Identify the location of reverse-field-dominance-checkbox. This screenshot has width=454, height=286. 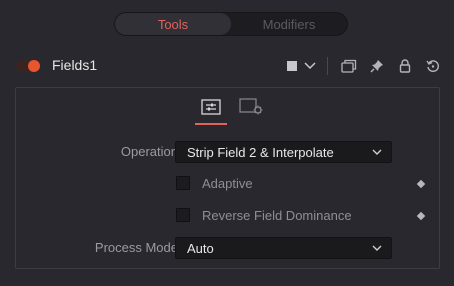
(183, 215).